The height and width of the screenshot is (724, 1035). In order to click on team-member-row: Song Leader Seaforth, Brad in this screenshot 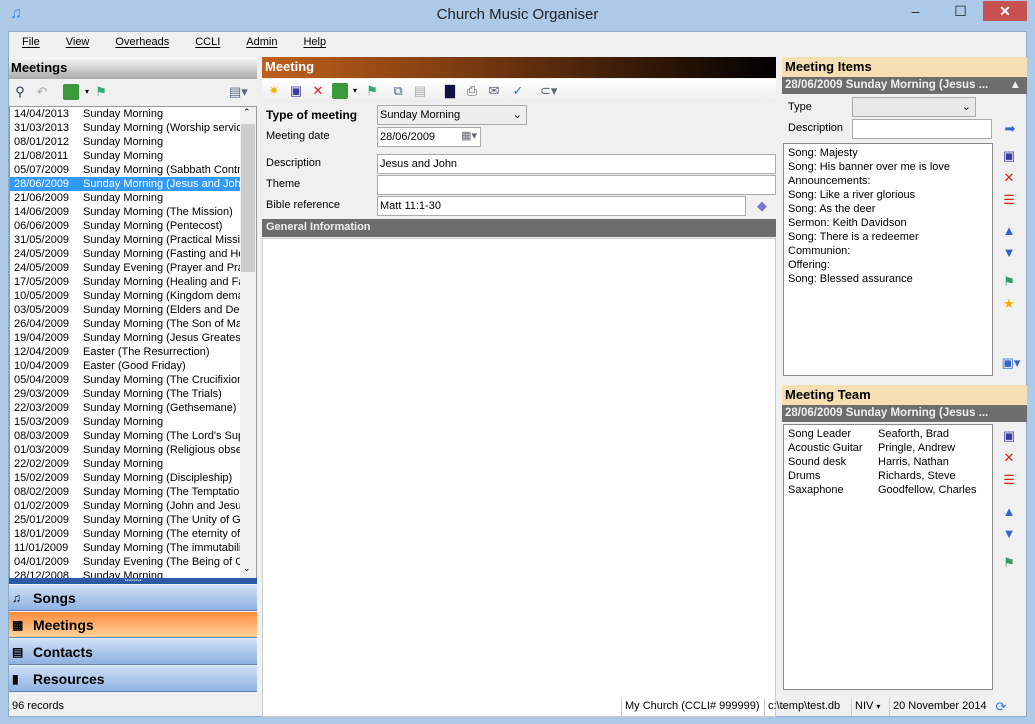, I will do `click(888, 434)`.